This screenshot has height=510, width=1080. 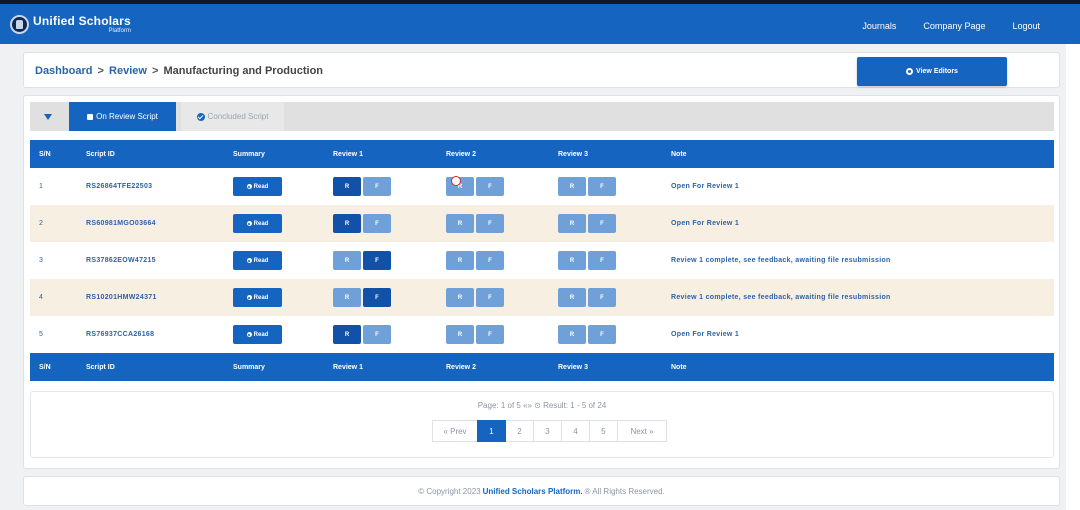 What do you see at coordinates (624, 491) in the screenshot?
I see `footer-rights: ® All Rights Reserved.` at bounding box center [624, 491].